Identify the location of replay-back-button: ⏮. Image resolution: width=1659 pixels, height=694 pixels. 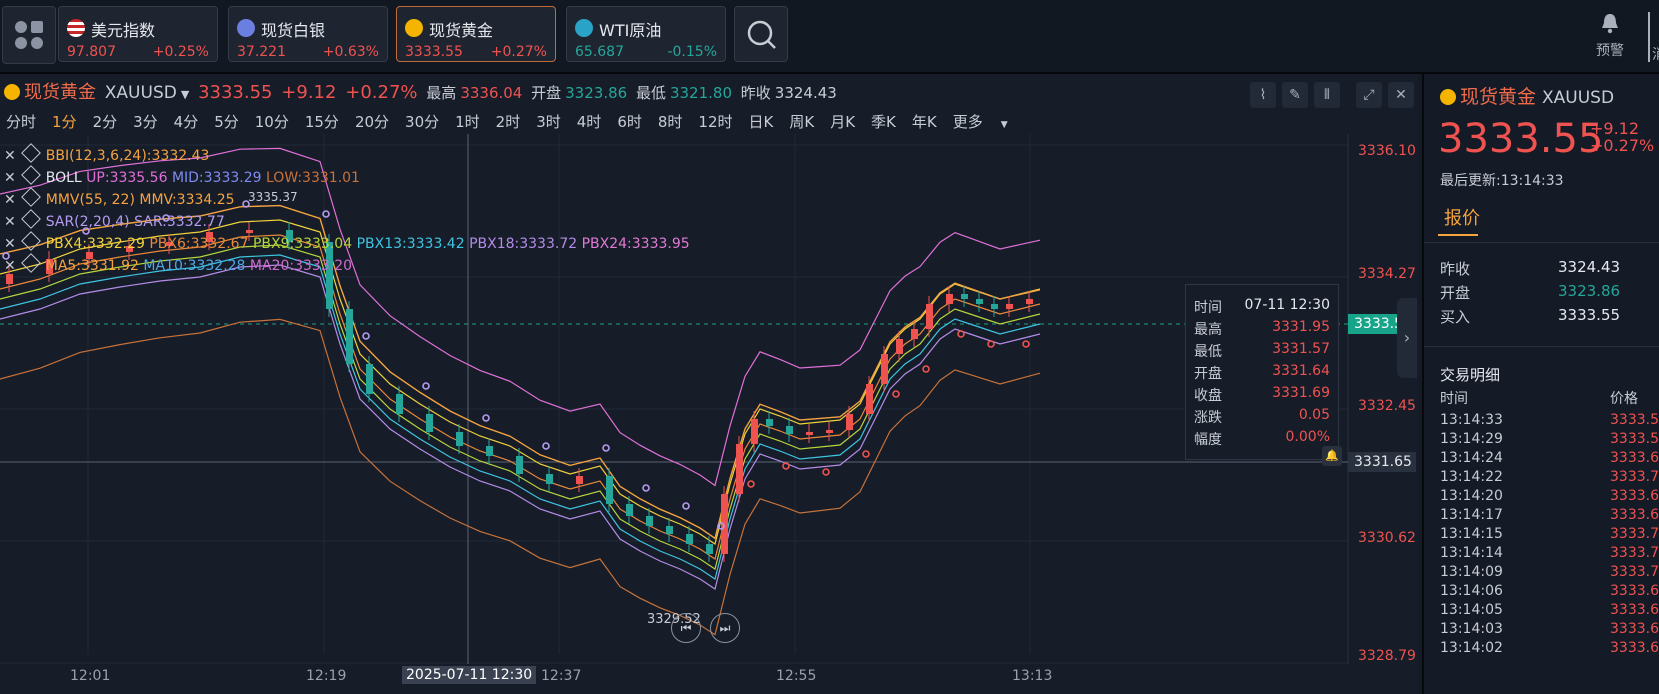
(686, 628).